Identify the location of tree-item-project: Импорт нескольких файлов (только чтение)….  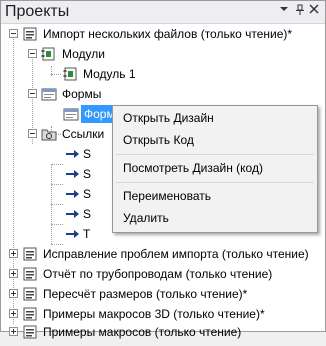
(163, 34).